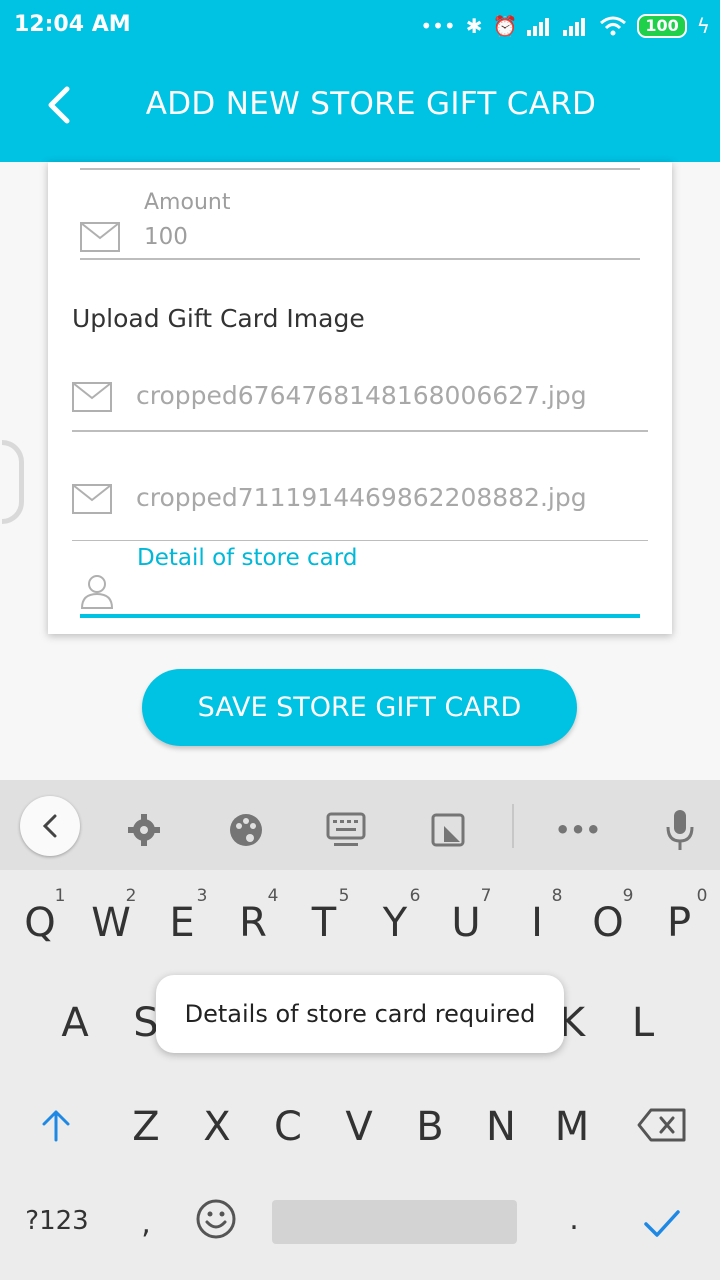  I want to click on keyboard-toolbar: •••, so click(360, 825).